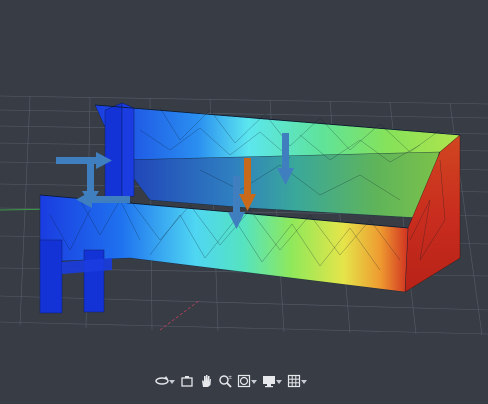 This screenshot has height=404, width=488. I want to click on view-cube-icon, so click(244, 381).